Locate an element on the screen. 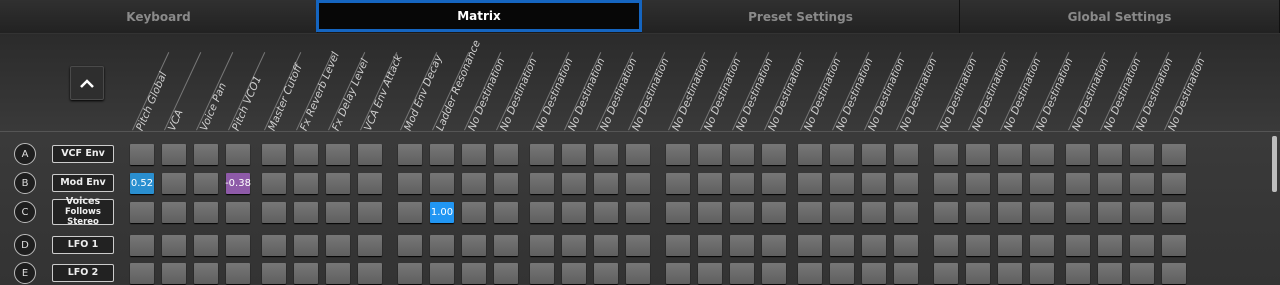  collapse-button is located at coordinates (87, 83).